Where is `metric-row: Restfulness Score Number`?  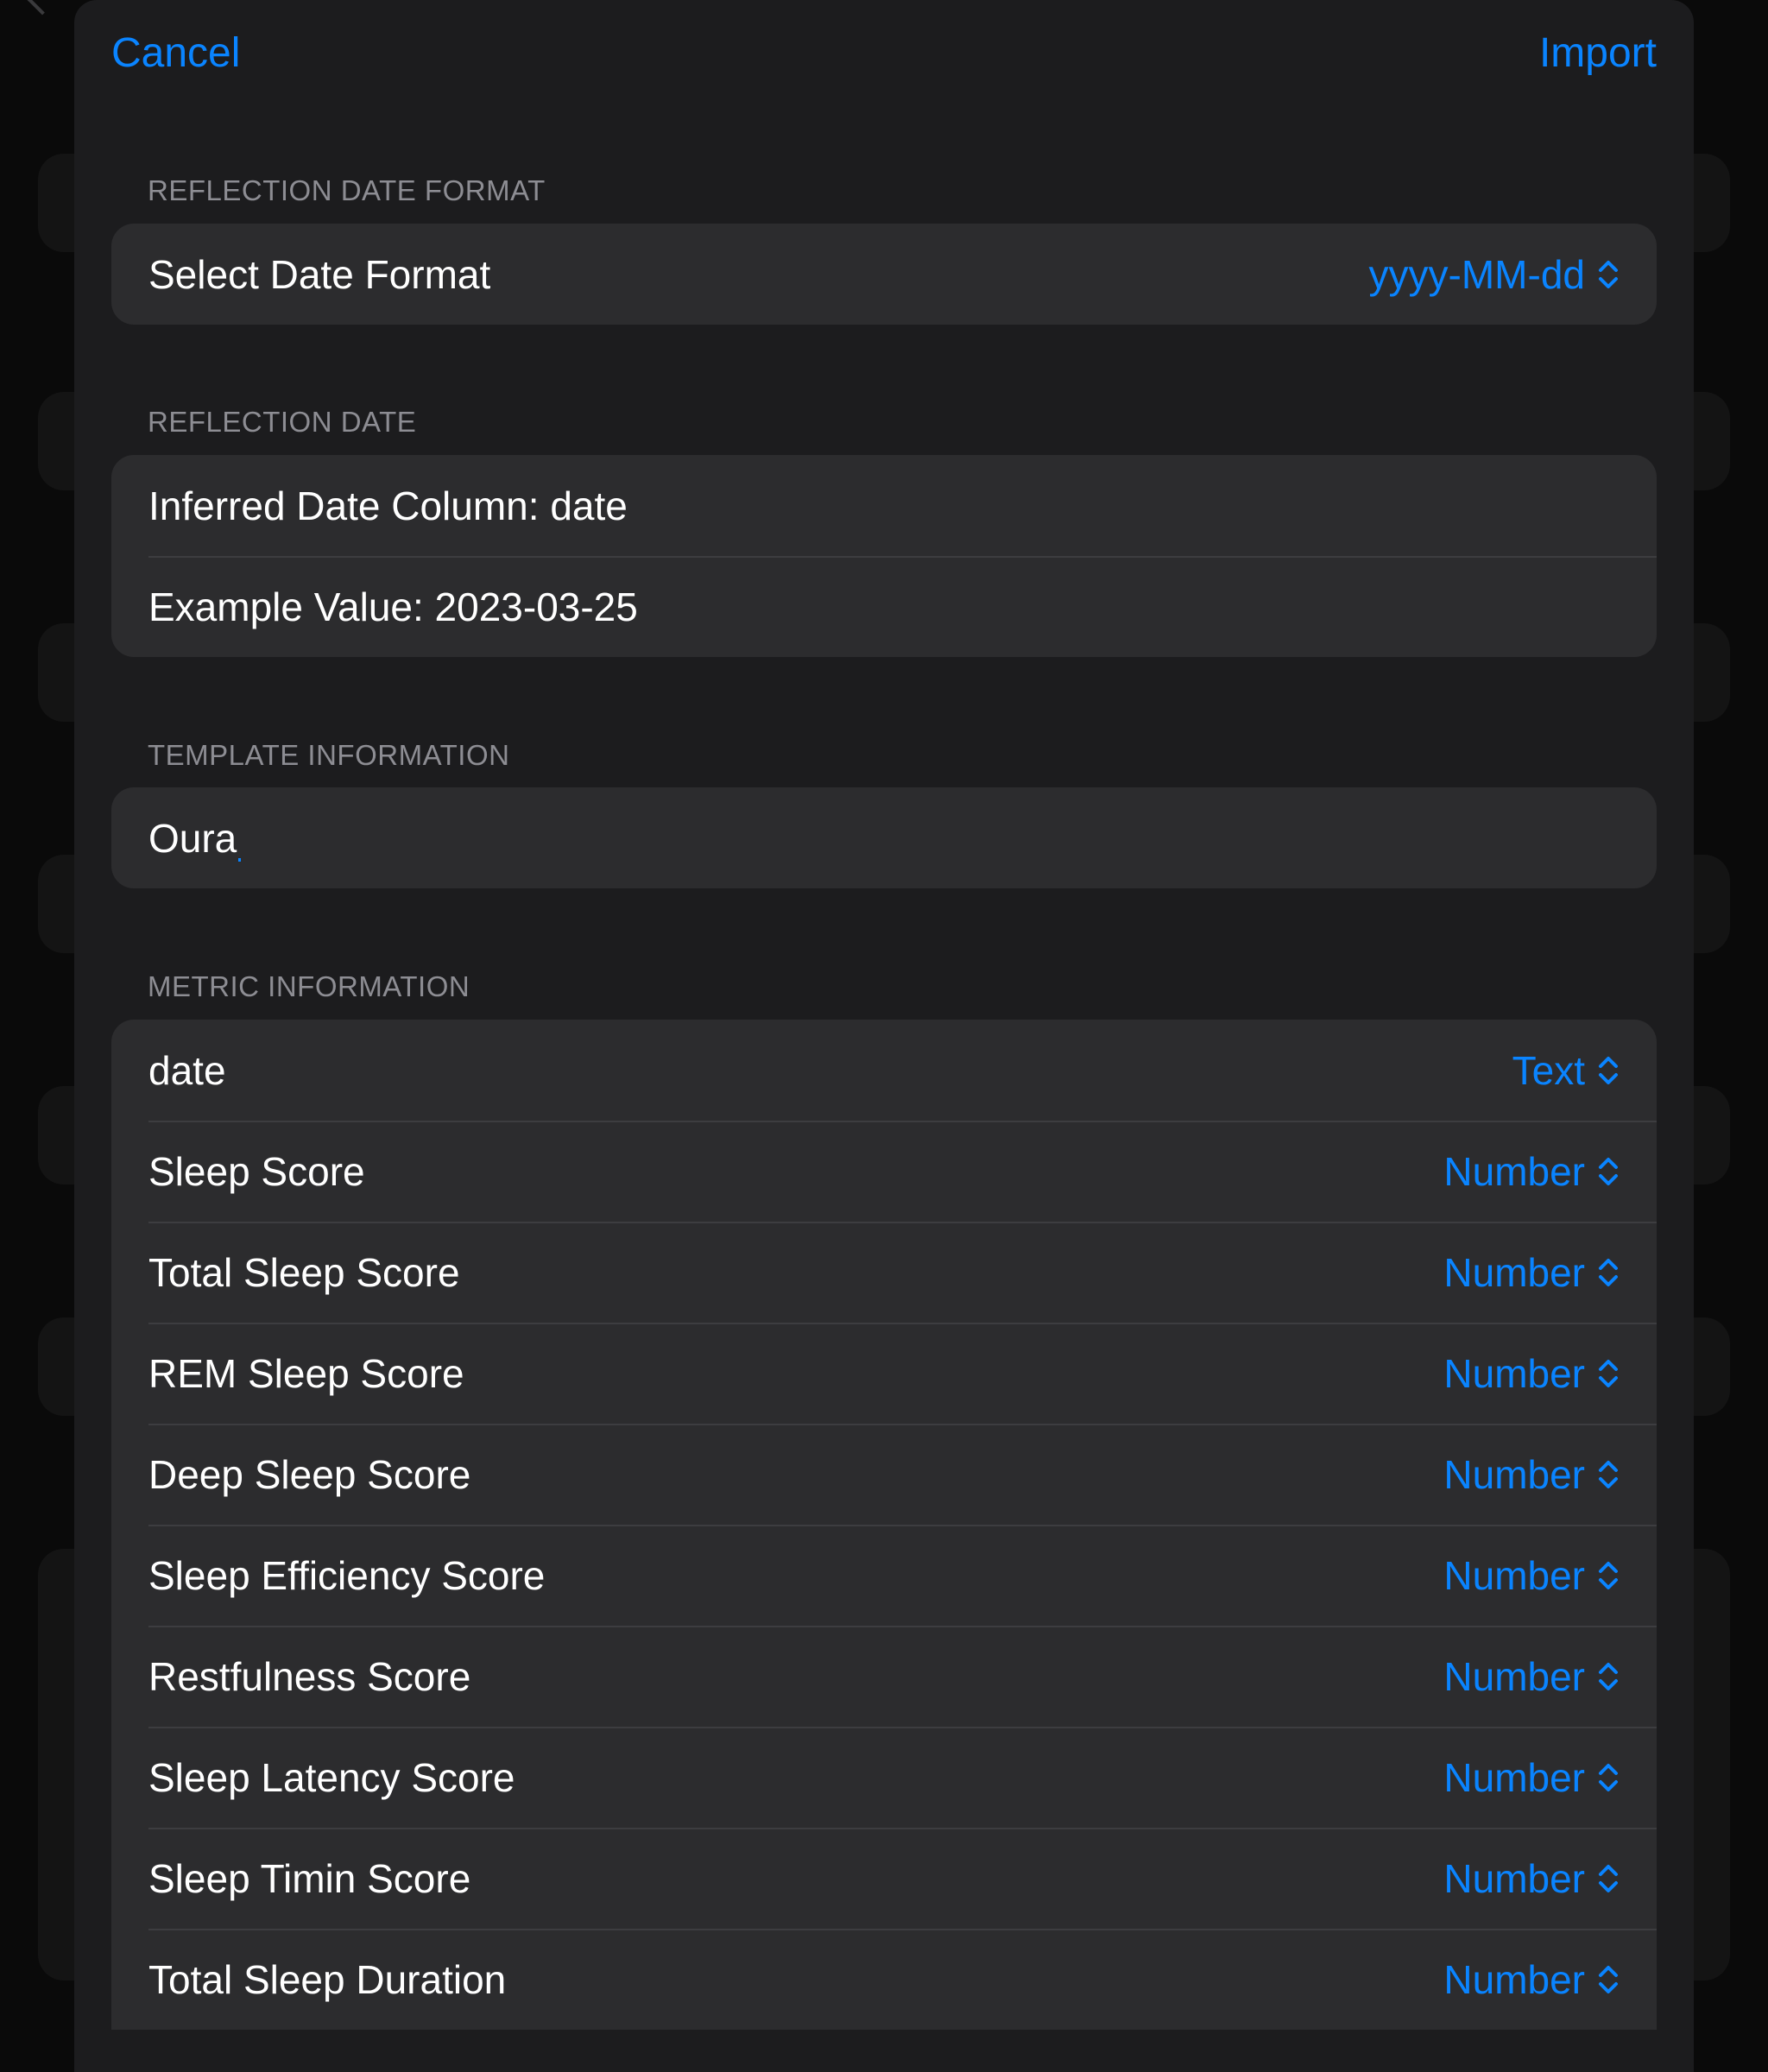
metric-row: Restfulness Score Number is located at coordinates (884, 1676).